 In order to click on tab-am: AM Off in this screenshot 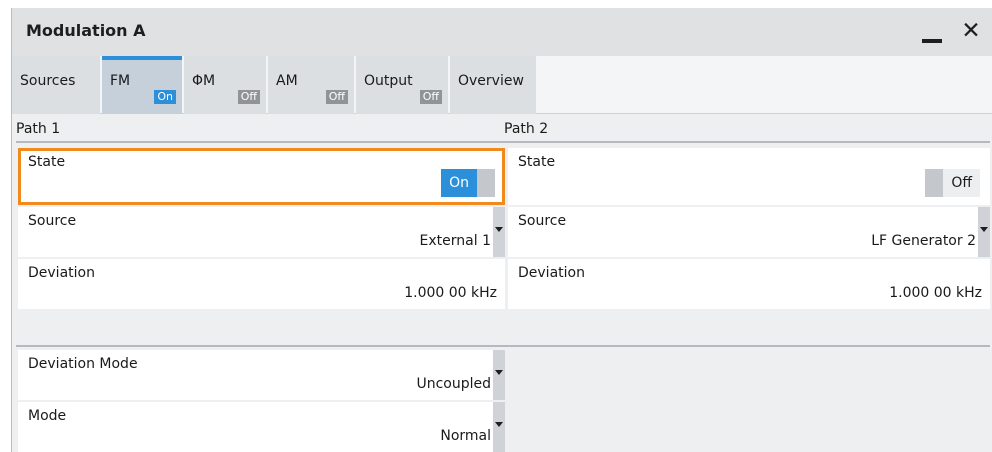, I will do `click(311, 85)`.